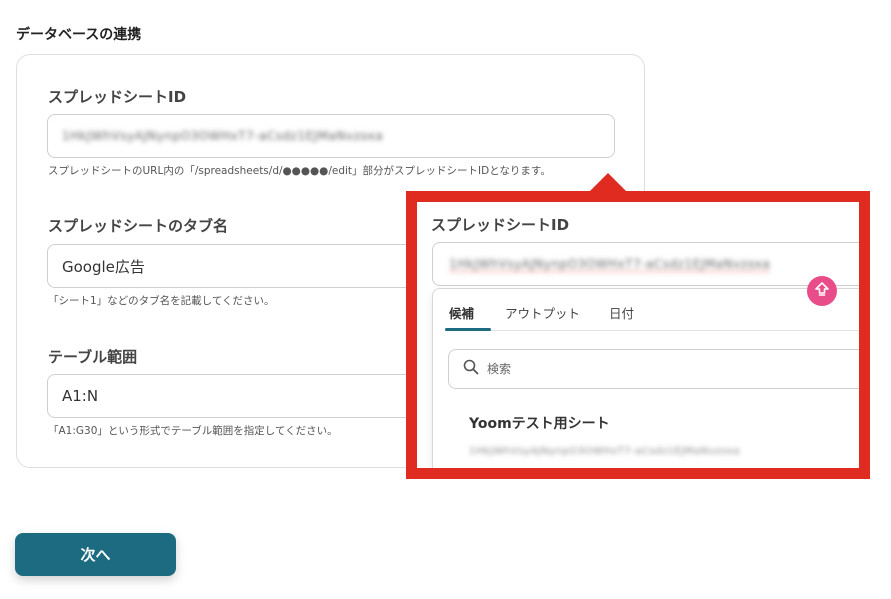  Describe the element at coordinates (138, 226) in the screenshot. I see `tab-name-label: スプレッドシートのタブ名` at that location.